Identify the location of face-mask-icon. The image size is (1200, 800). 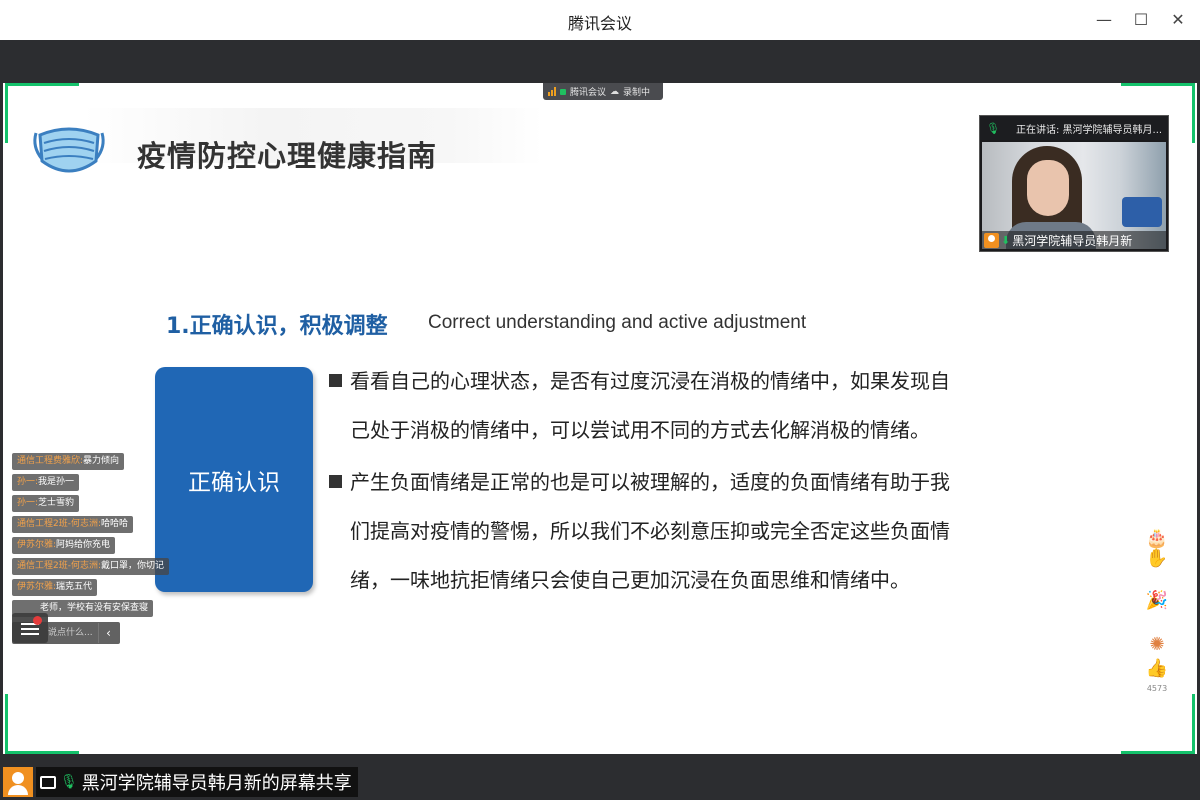
(69, 150).